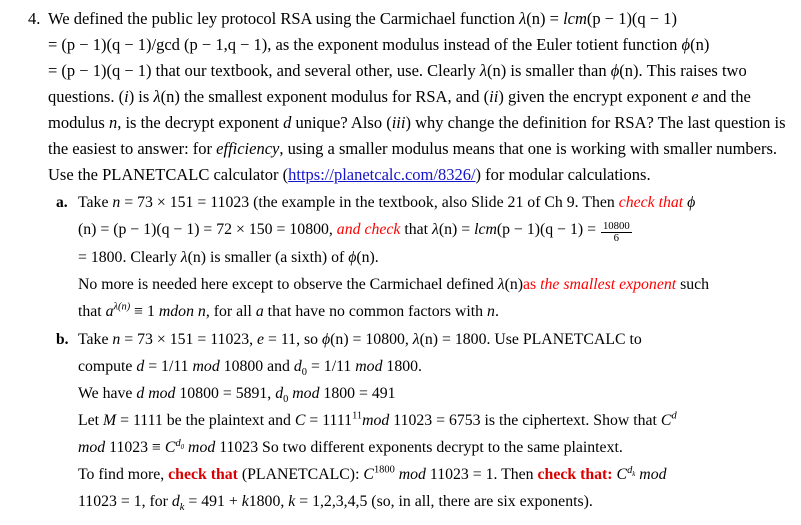 This screenshot has height=525, width=801. I want to click on sub-item-b-marker: b., so click(62, 340).